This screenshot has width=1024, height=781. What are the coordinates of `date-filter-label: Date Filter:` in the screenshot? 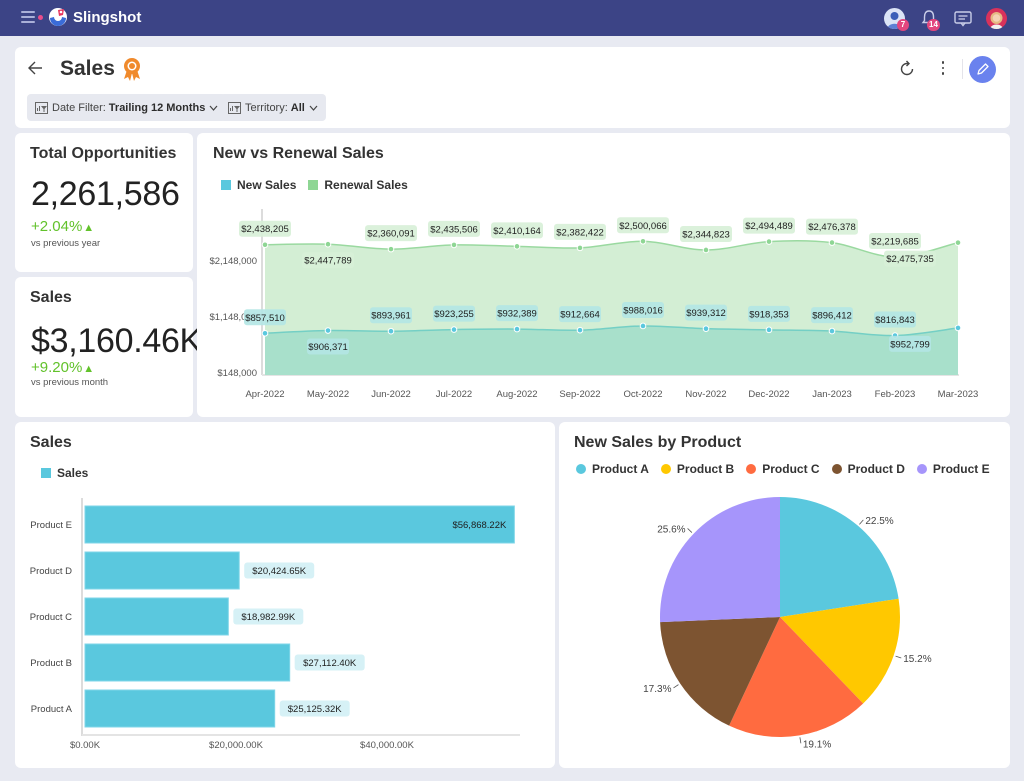 It's located at (79, 107).